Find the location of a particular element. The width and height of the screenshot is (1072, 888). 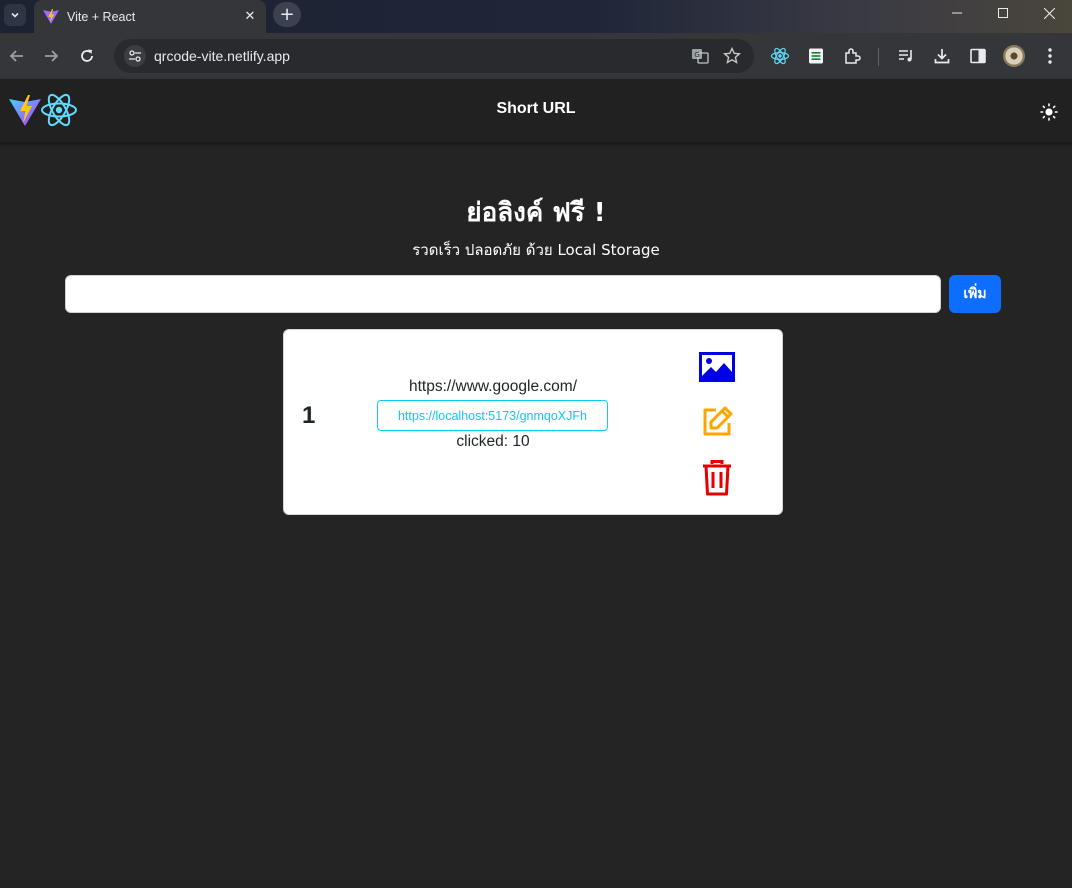

url-input is located at coordinates (503, 294).